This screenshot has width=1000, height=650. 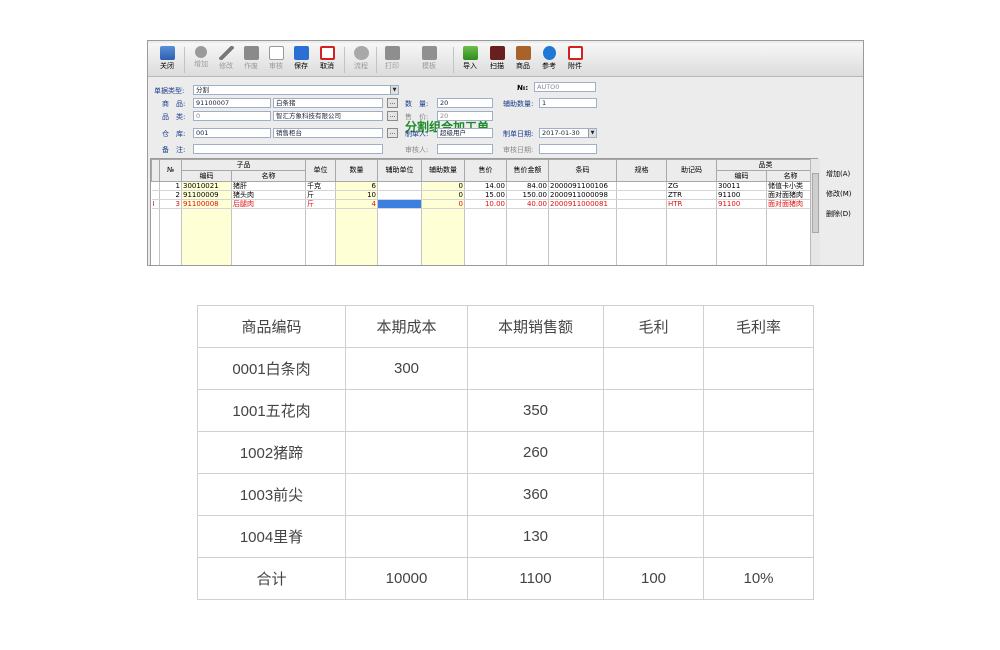 What do you see at coordinates (356, 186) in the screenshot?
I see `cell-qty: 6` at bounding box center [356, 186].